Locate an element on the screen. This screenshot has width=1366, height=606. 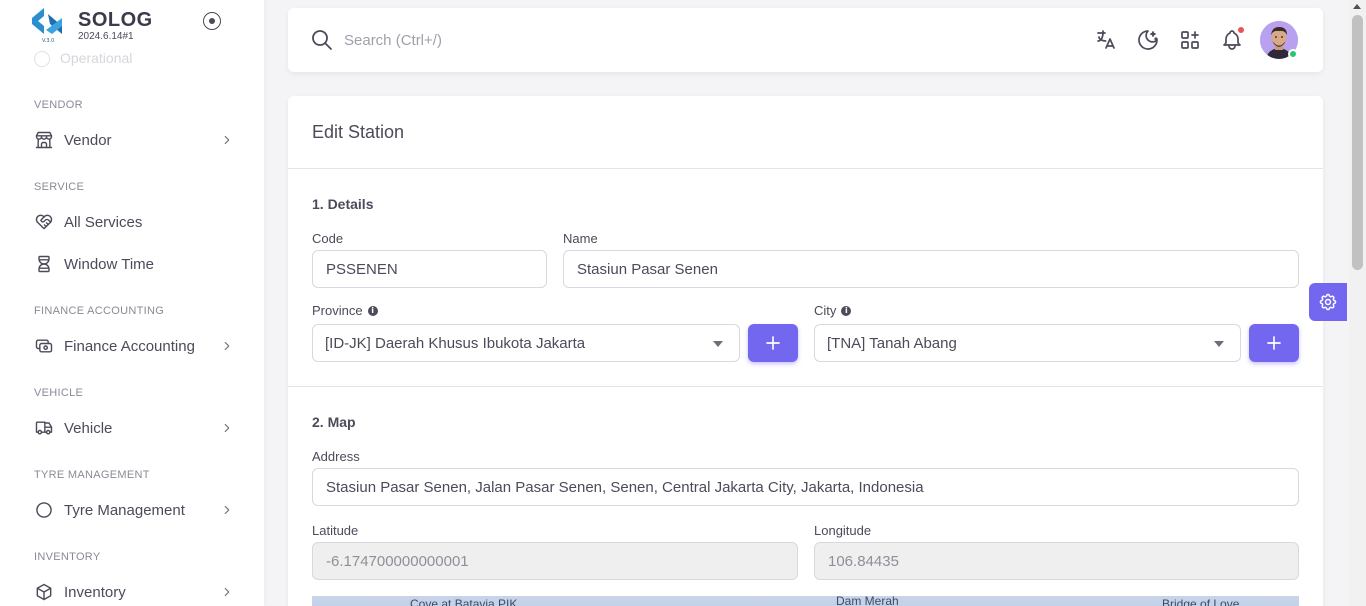
province-selected-value: [ID-JK] Daerah Khusus Ibukota Jakarta is located at coordinates (455, 343).